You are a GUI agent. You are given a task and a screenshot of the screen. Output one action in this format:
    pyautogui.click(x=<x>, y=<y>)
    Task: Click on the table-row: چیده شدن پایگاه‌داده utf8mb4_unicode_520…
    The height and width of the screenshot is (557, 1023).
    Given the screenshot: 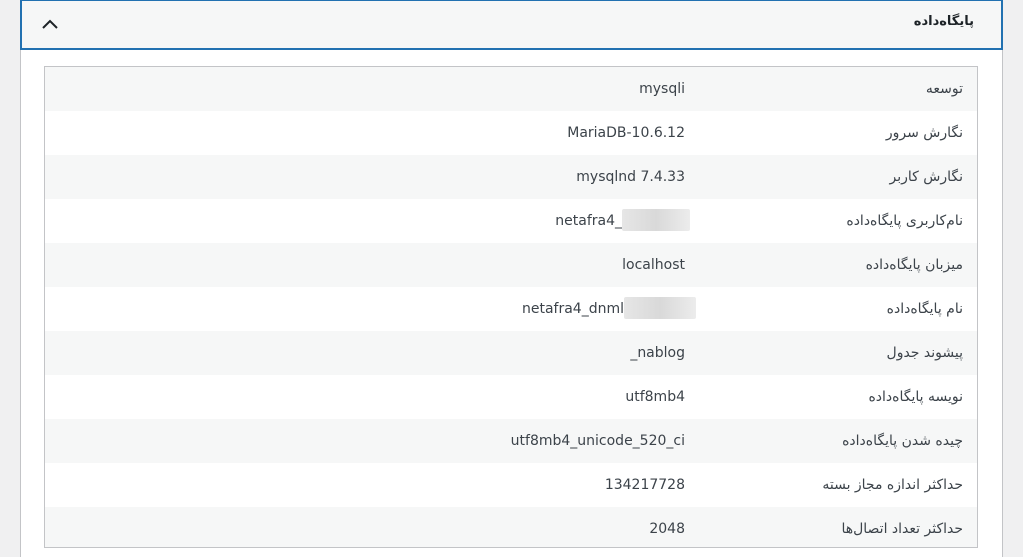 What is the action you would take?
    pyautogui.click(x=511, y=441)
    